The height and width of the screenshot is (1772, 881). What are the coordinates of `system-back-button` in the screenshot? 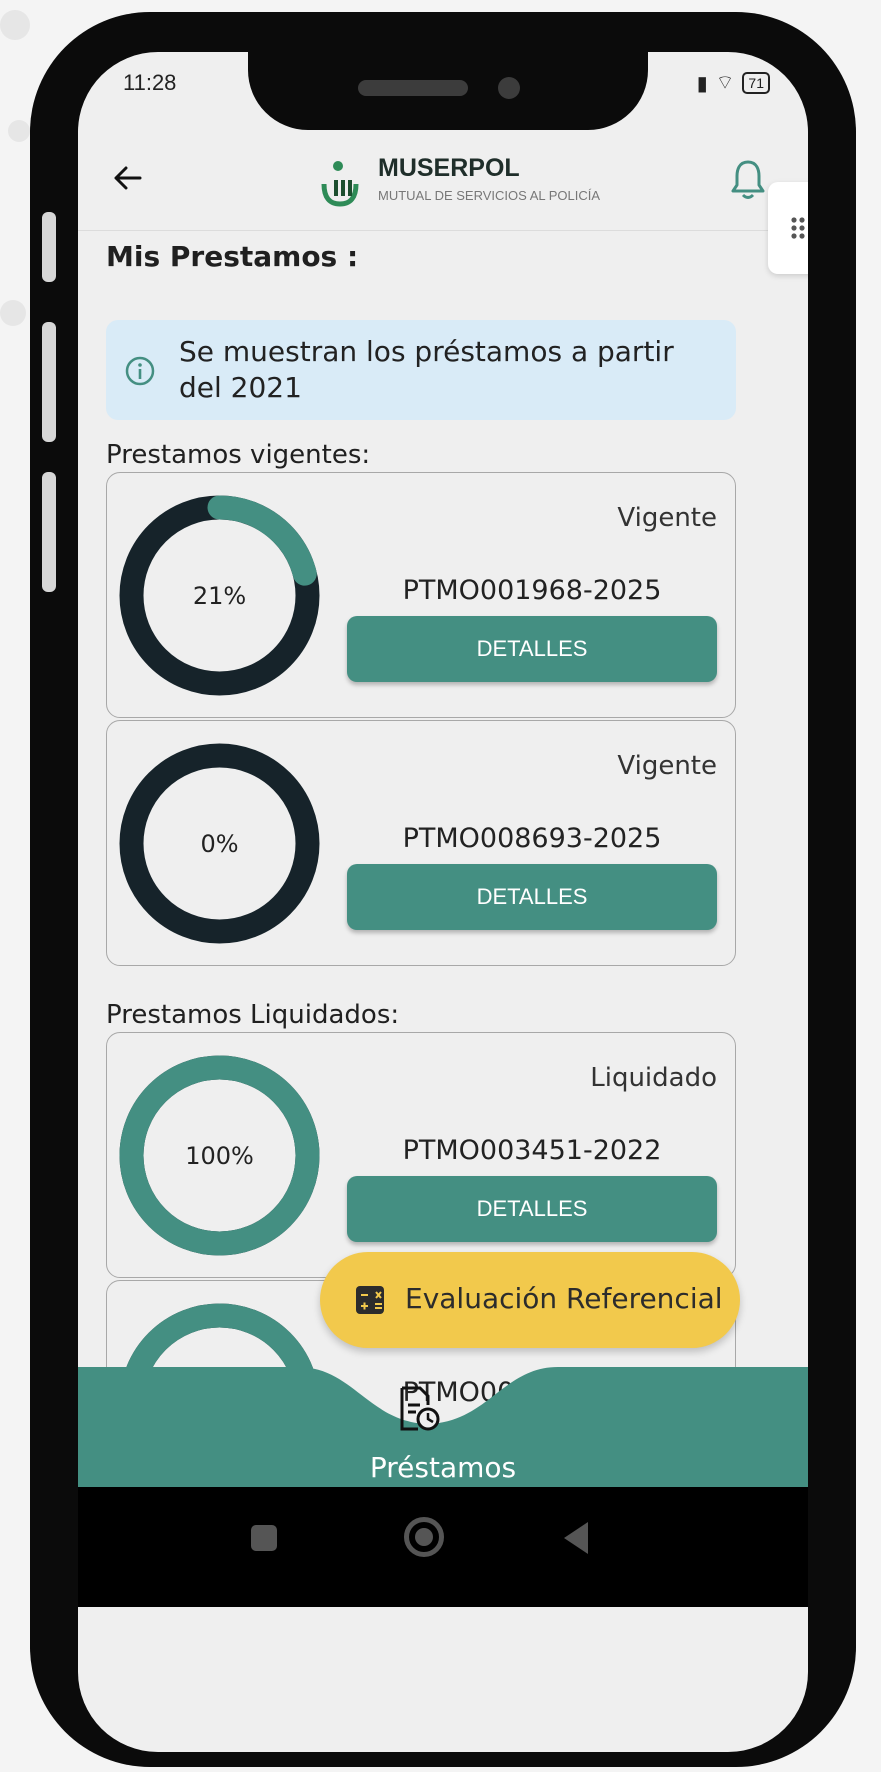 It's located at (576, 1538).